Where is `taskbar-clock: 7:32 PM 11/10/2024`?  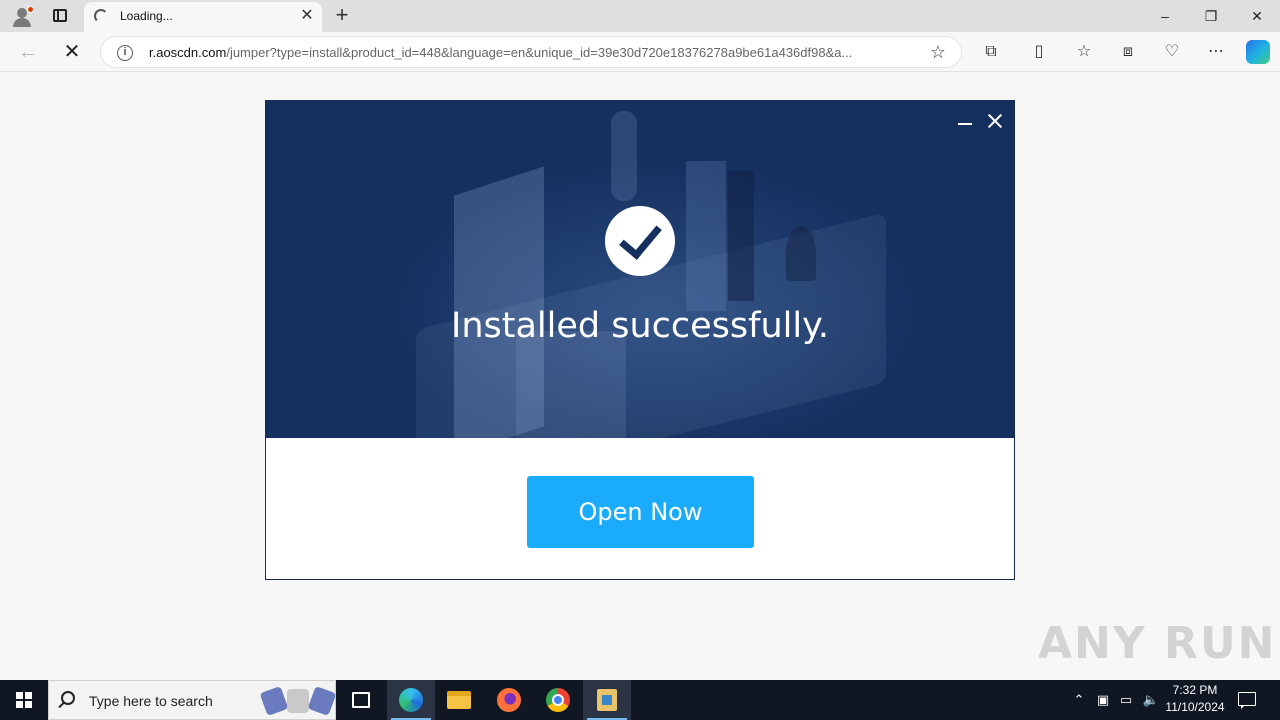 taskbar-clock: 7:32 PM 11/10/2024 is located at coordinates (1195, 700).